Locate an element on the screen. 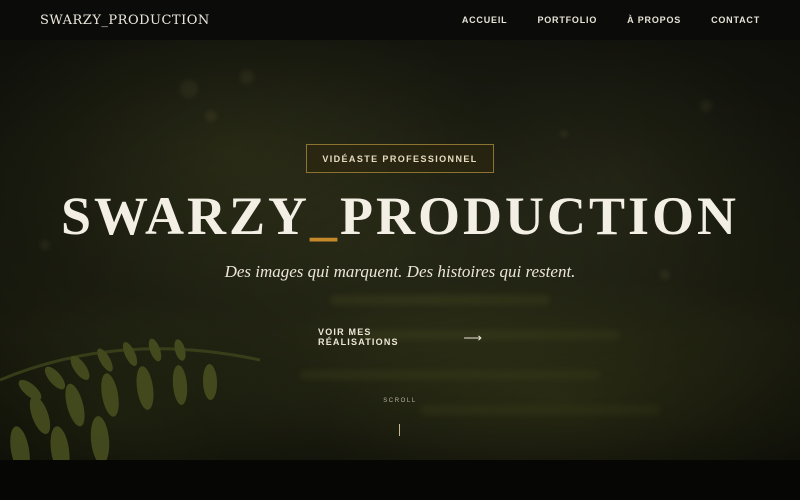  fern-leaves is located at coordinates (130, 399).